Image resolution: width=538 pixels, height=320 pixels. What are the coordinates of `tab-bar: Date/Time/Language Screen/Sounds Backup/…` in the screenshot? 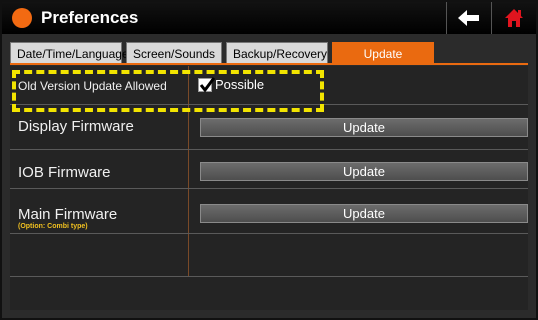 It's located at (224, 53).